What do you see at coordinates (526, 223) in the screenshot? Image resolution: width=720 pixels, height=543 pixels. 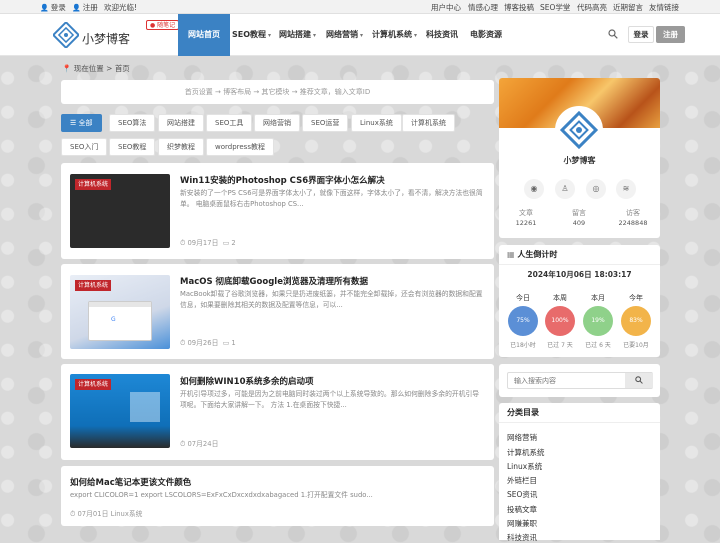 I see `stat-articles-value: 12261` at bounding box center [526, 223].